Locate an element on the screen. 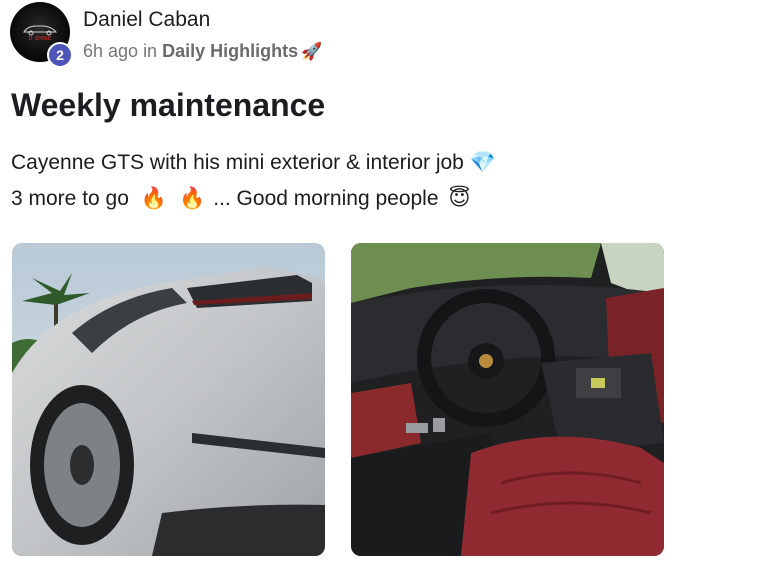  meta-in-word: in is located at coordinates (150, 51).